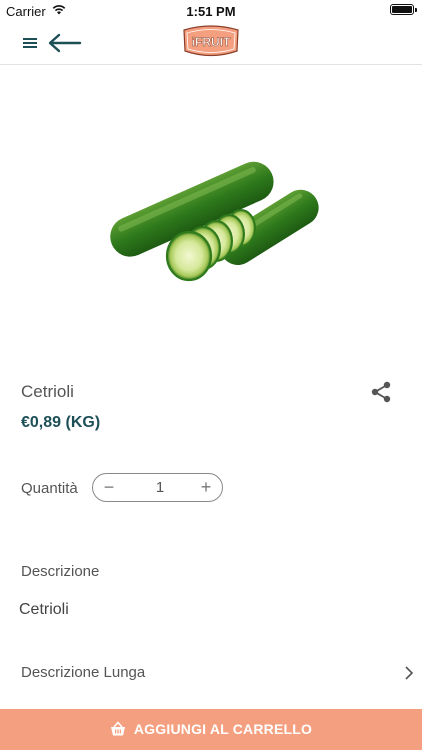  Describe the element at coordinates (64, 43) in the screenshot. I see `back-arrow-icon` at that location.